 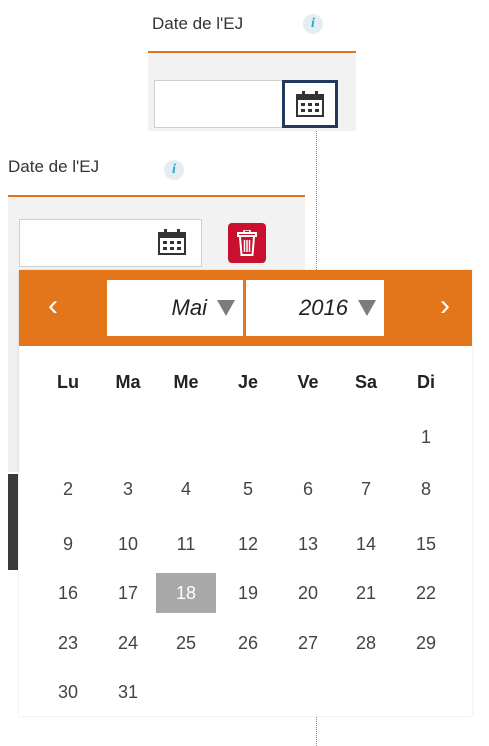 I want to click on month-select: Mai, so click(x=175, y=308).